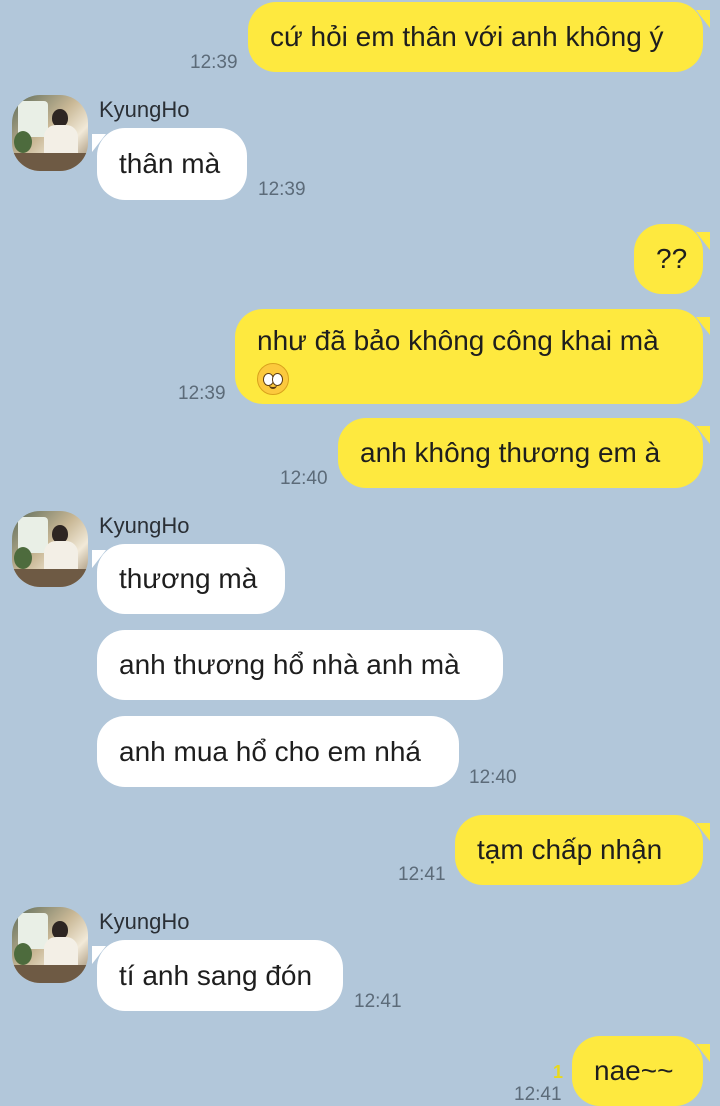 The image size is (720, 1106). What do you see at coordinates (188, 578) in the screenshot?
I see `message-text: thương mà` at bounding box center [188, 578].